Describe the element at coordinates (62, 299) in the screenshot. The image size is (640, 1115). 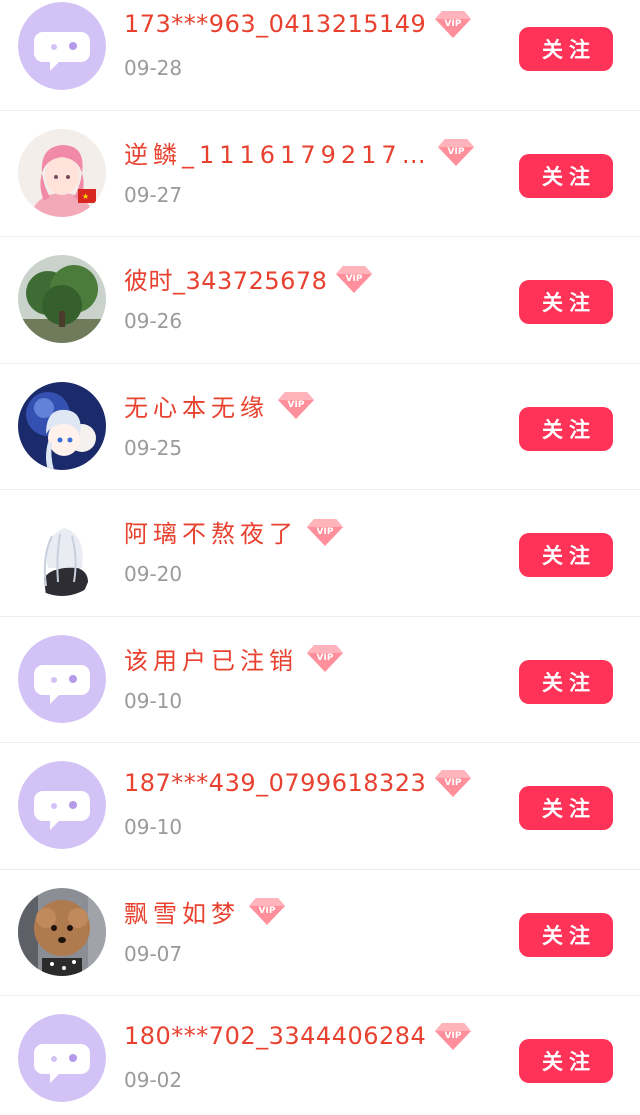
I see `tree-avatar` at that location.